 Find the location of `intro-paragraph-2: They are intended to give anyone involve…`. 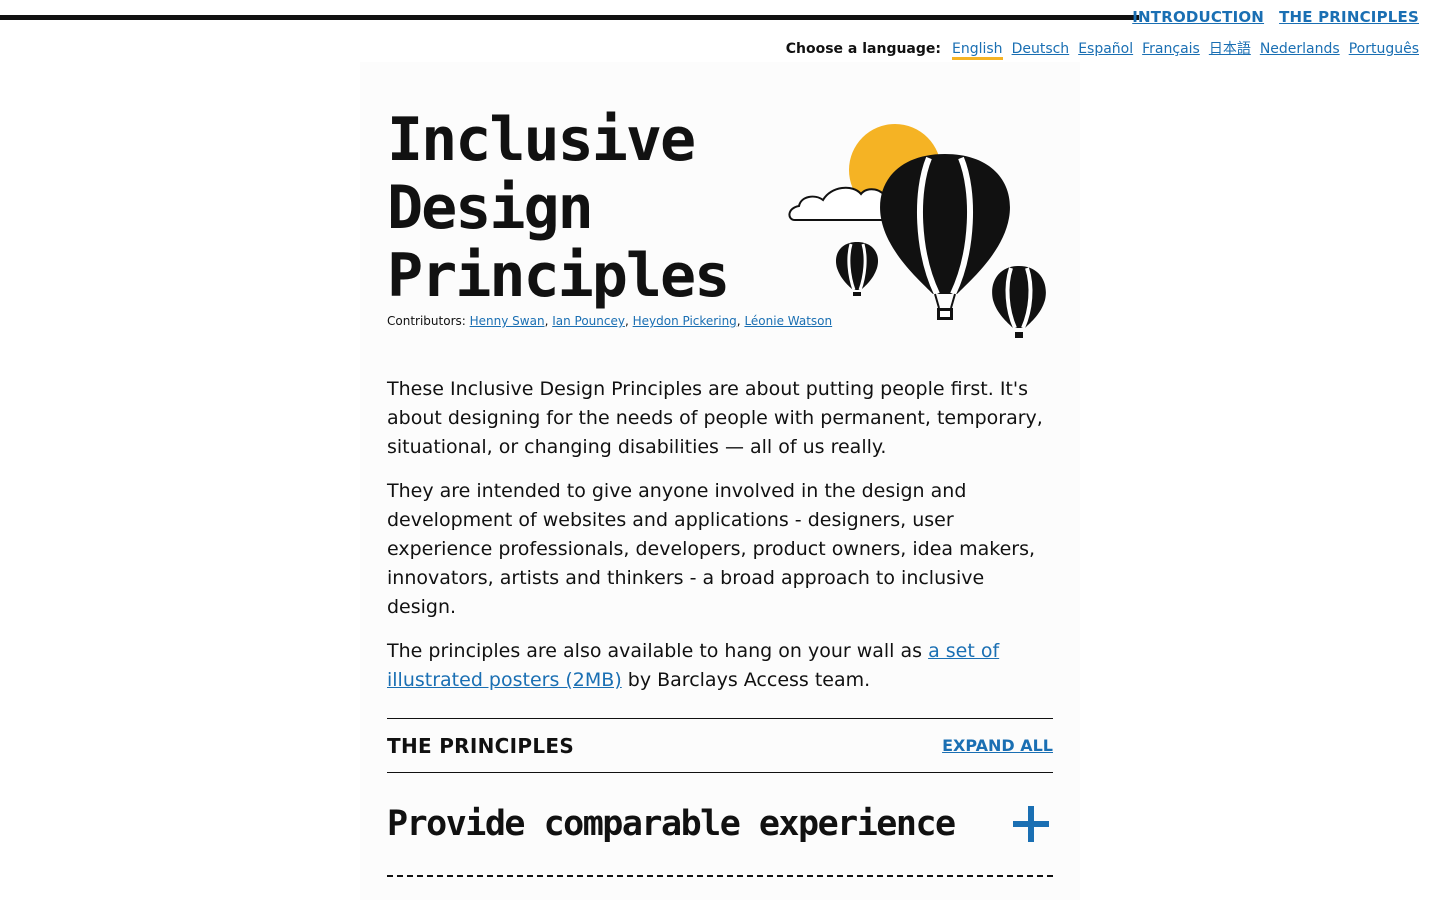

intro-paragraph-2: They are intended to give anyone involve… is located at coordinates (711, 549).